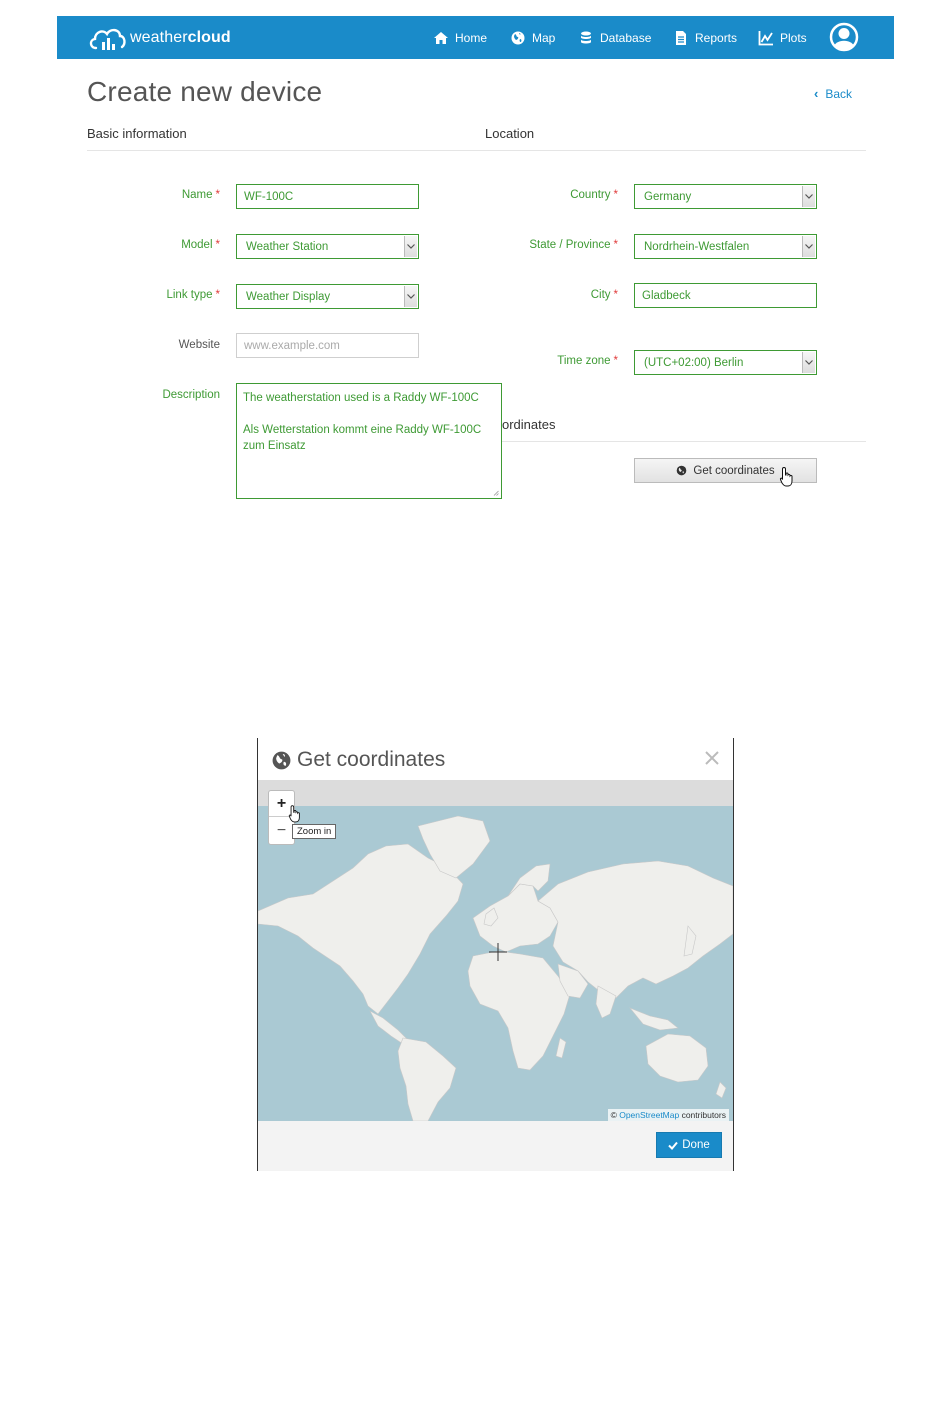 The image size is (950, 1419). I want to click on done-label: Done, so click(696, 1145).